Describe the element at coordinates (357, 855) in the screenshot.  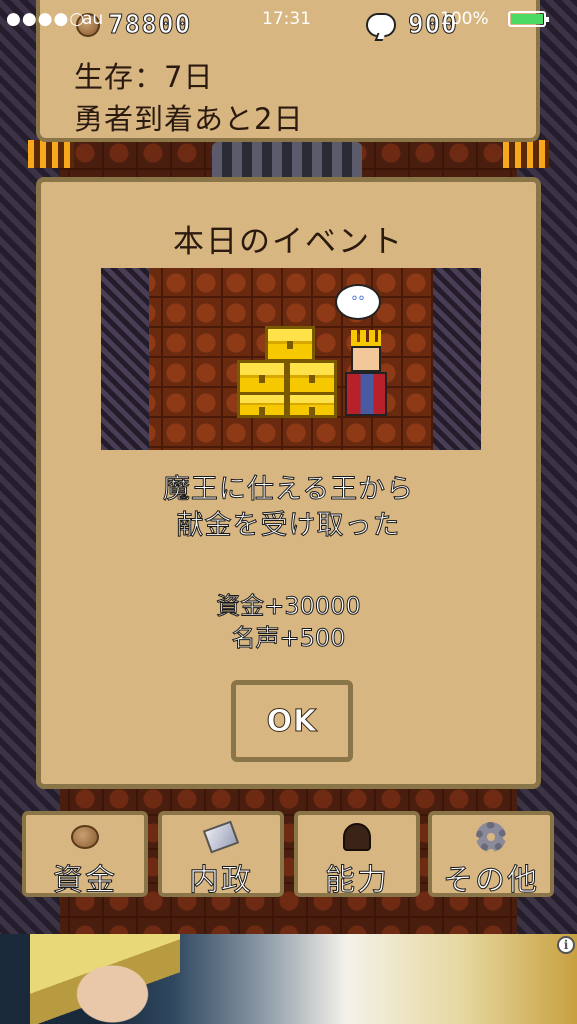
I see `menu-ability-button: 能力` at that location.